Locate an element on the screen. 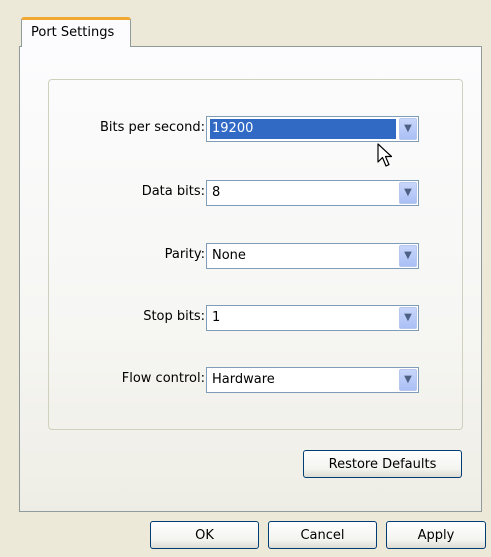 The width and height of the screenshot is (491, 557). data-bits-select: 8 ▼ is located at coordinates (312, 193).